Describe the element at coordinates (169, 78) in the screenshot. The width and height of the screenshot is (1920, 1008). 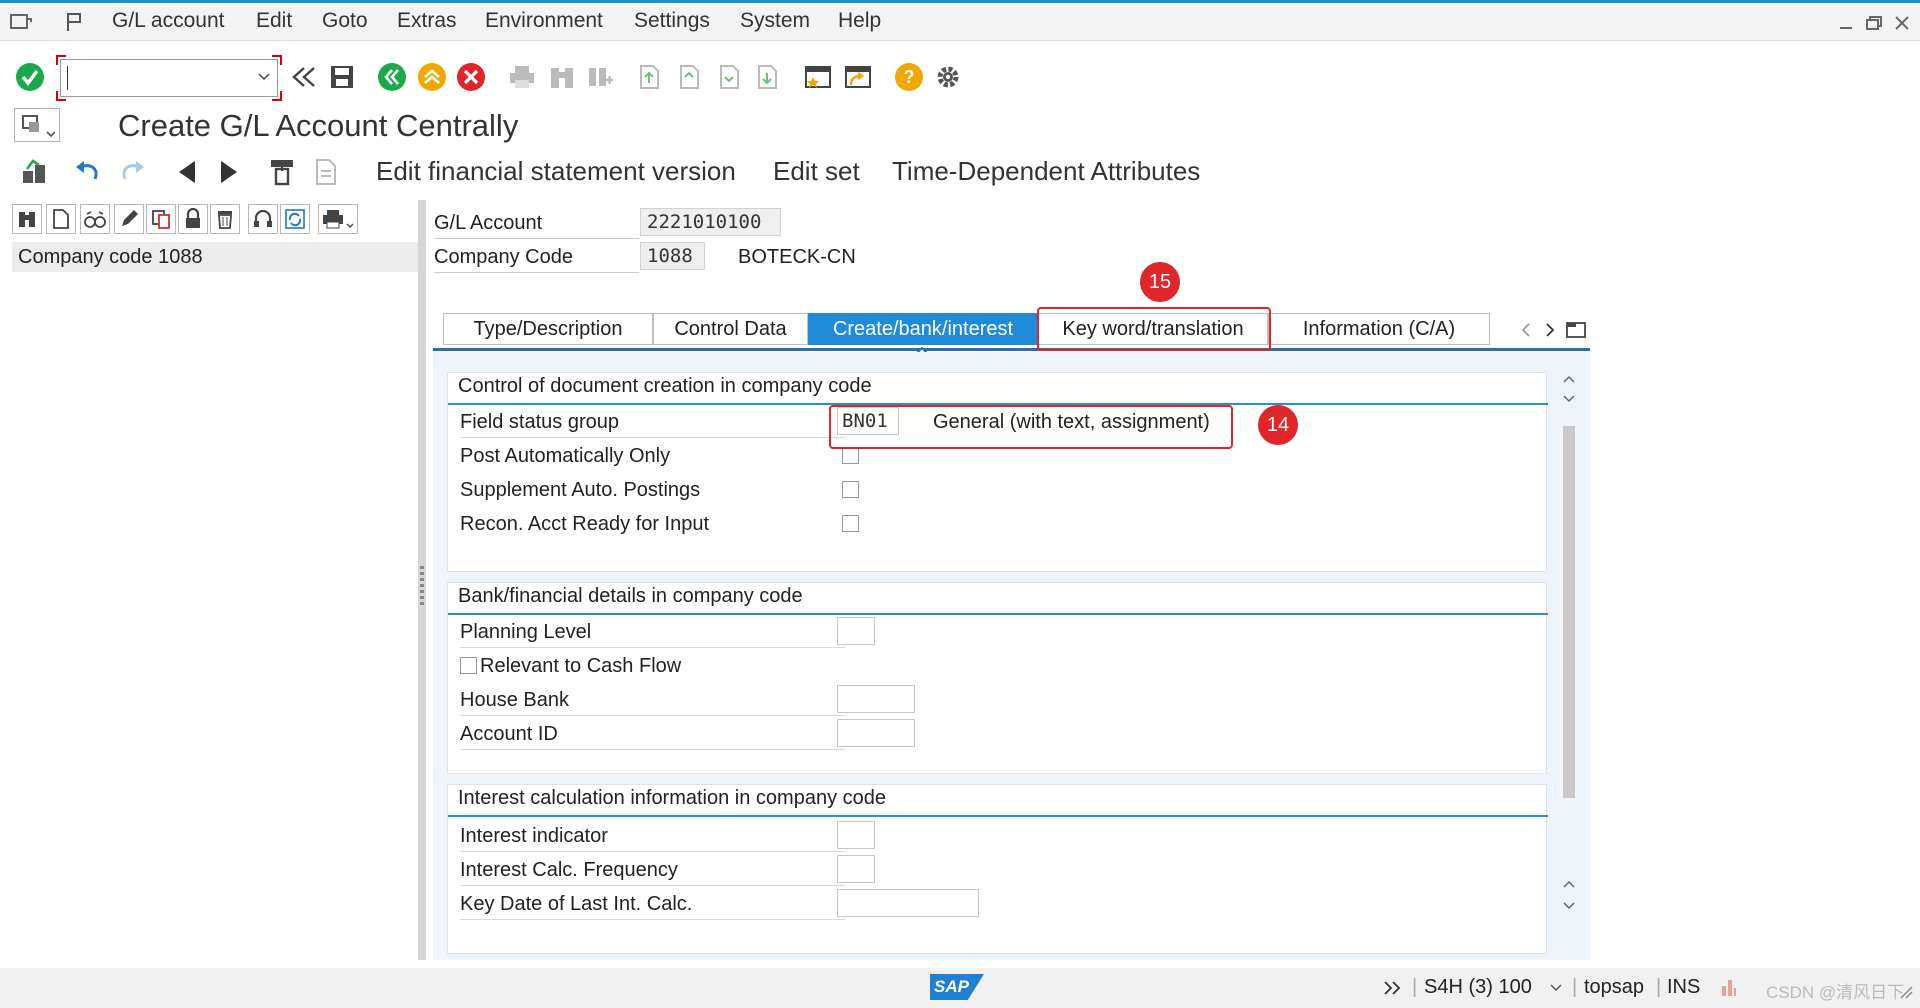
I see `command-field` at that location.